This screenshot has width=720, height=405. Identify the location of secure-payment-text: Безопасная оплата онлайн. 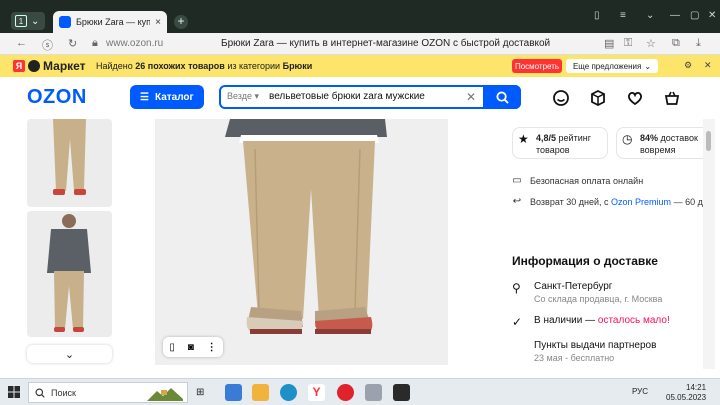
(587, 180).